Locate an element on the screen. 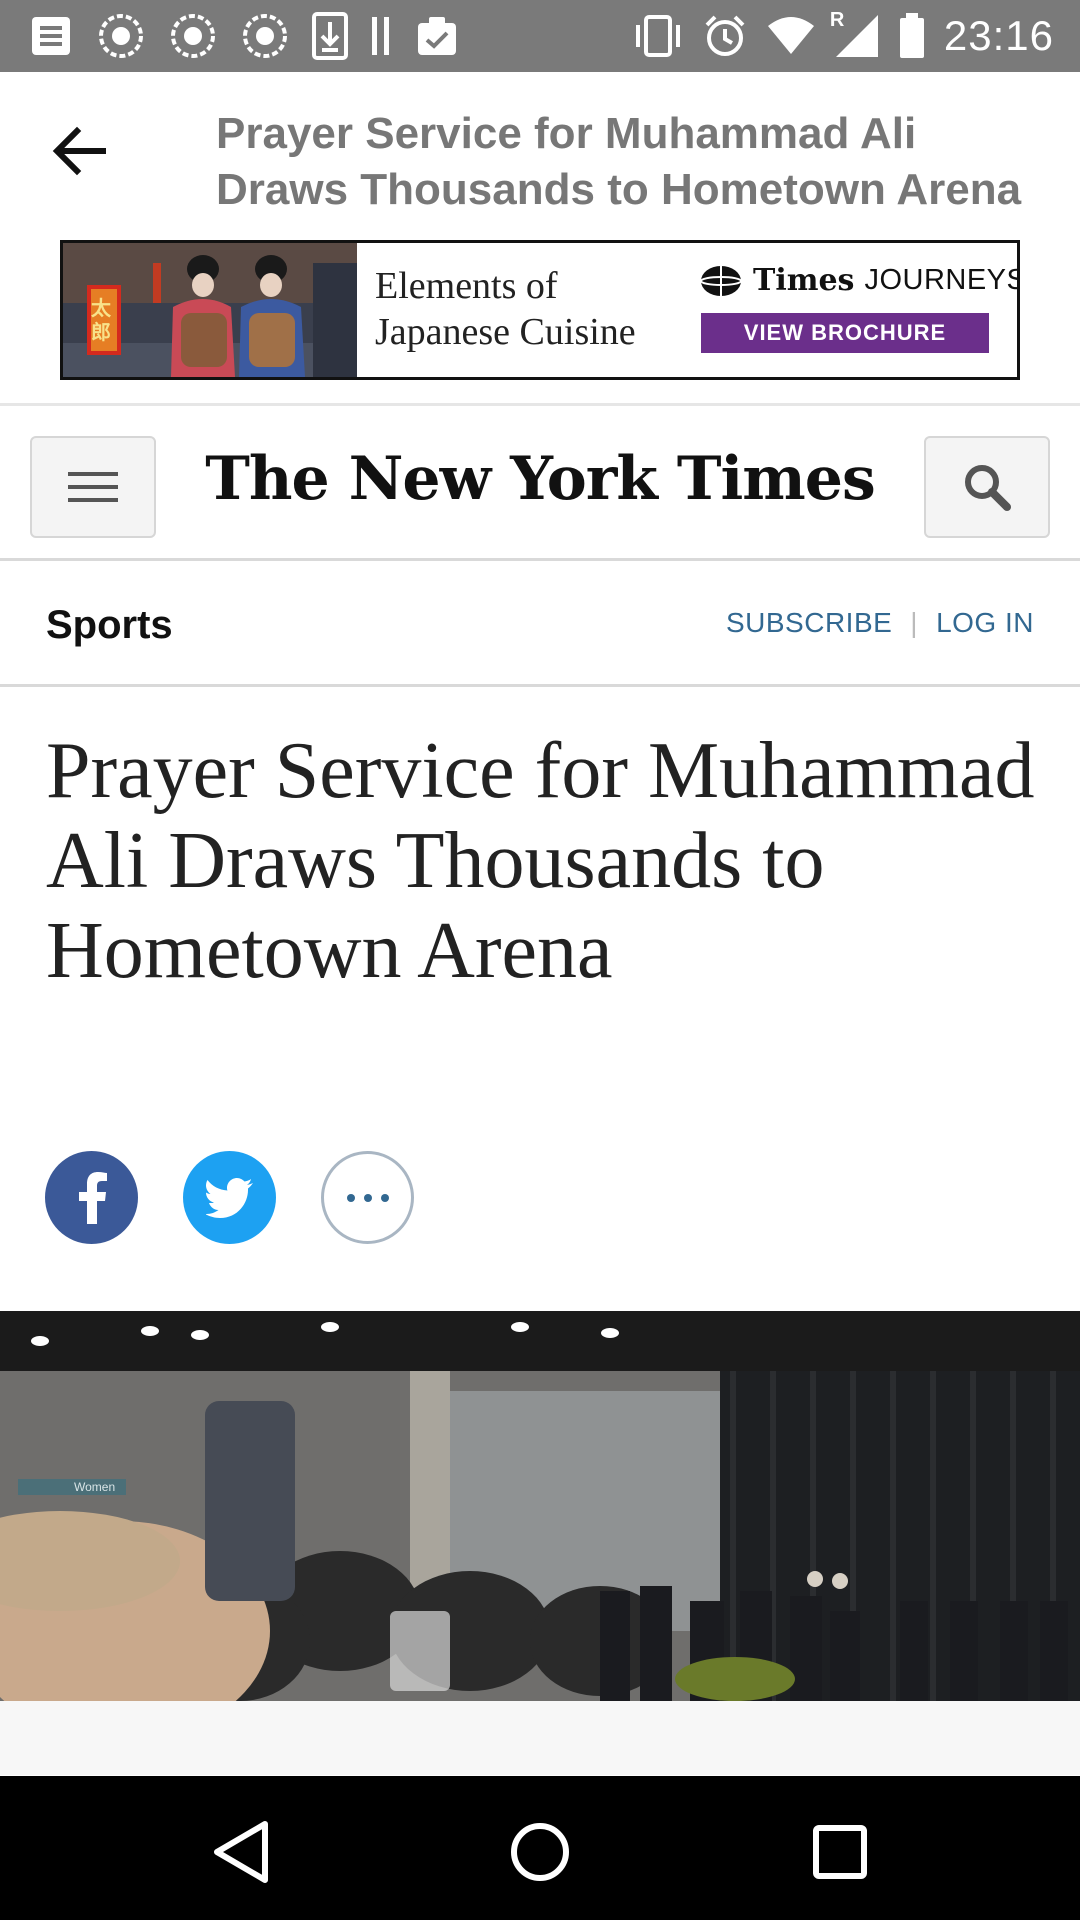 Image resolution: width=1080 pixels, height=1920 pixels. back-button is located at coordinates (79, 151).